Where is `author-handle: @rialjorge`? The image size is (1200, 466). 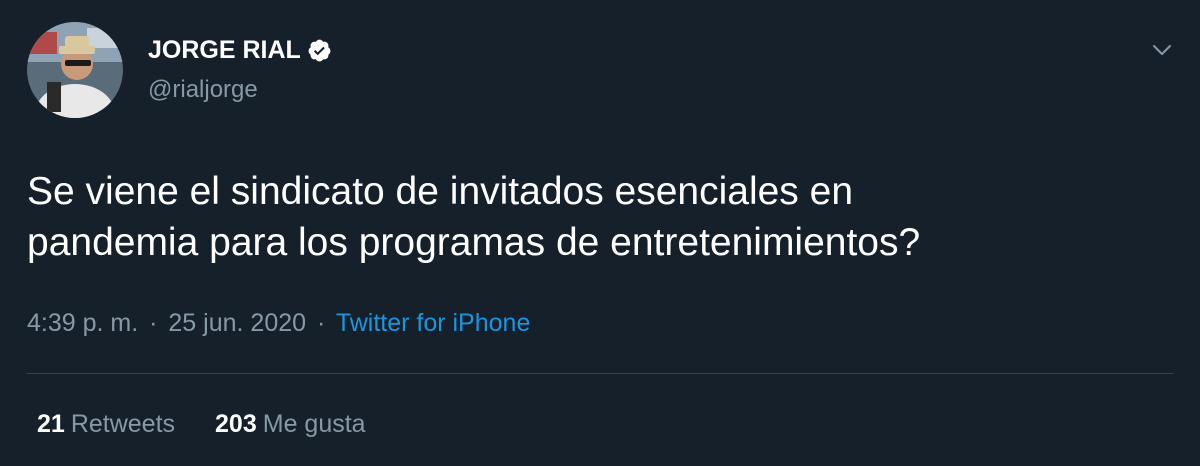
author-handle: @rialjorge is located at coordinates (203, 90).